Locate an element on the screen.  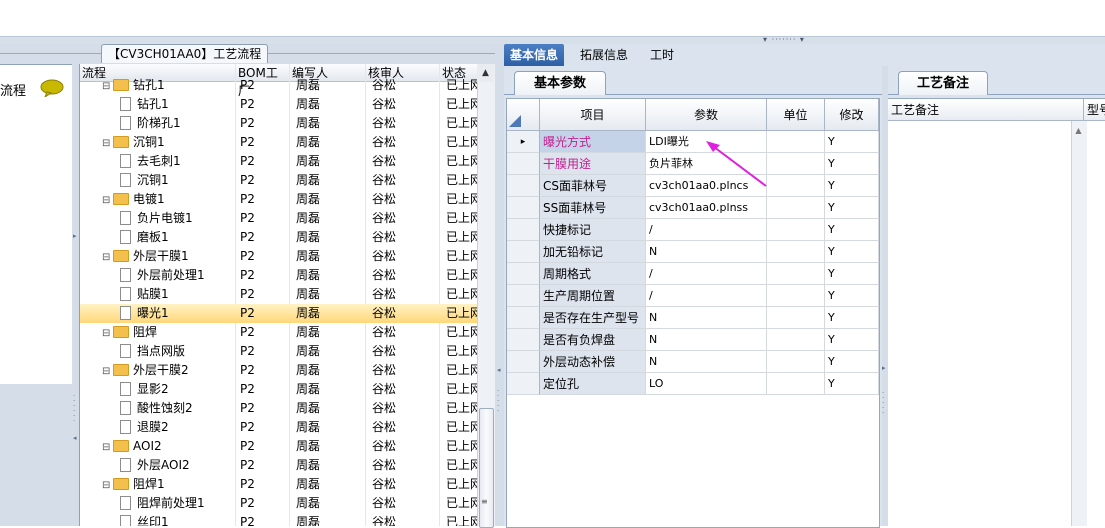
top-splitter-grip-icon: ▾ ······· ▾ is located at coordinates (784, 40).